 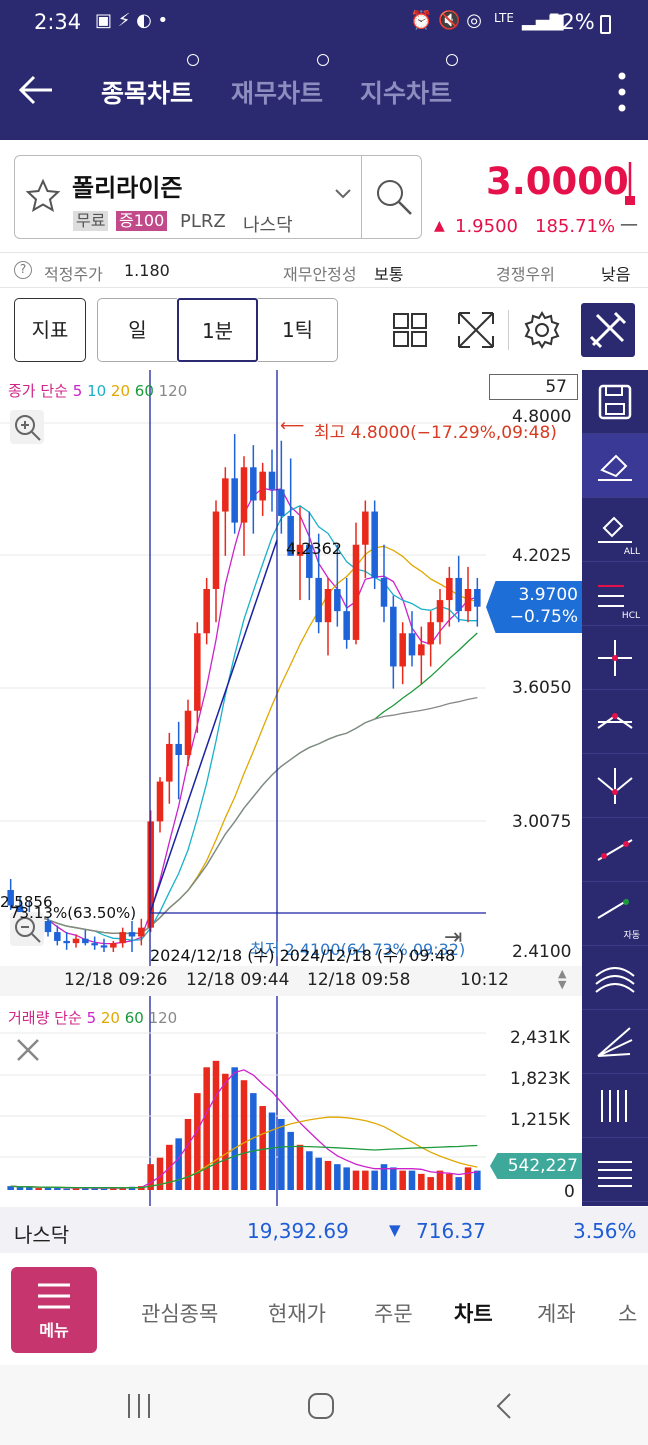 What do you see at coordinates (298, 330) in the screenshot?
I see `period-1tick-button: 1틱` at bounding box center [298, 330].